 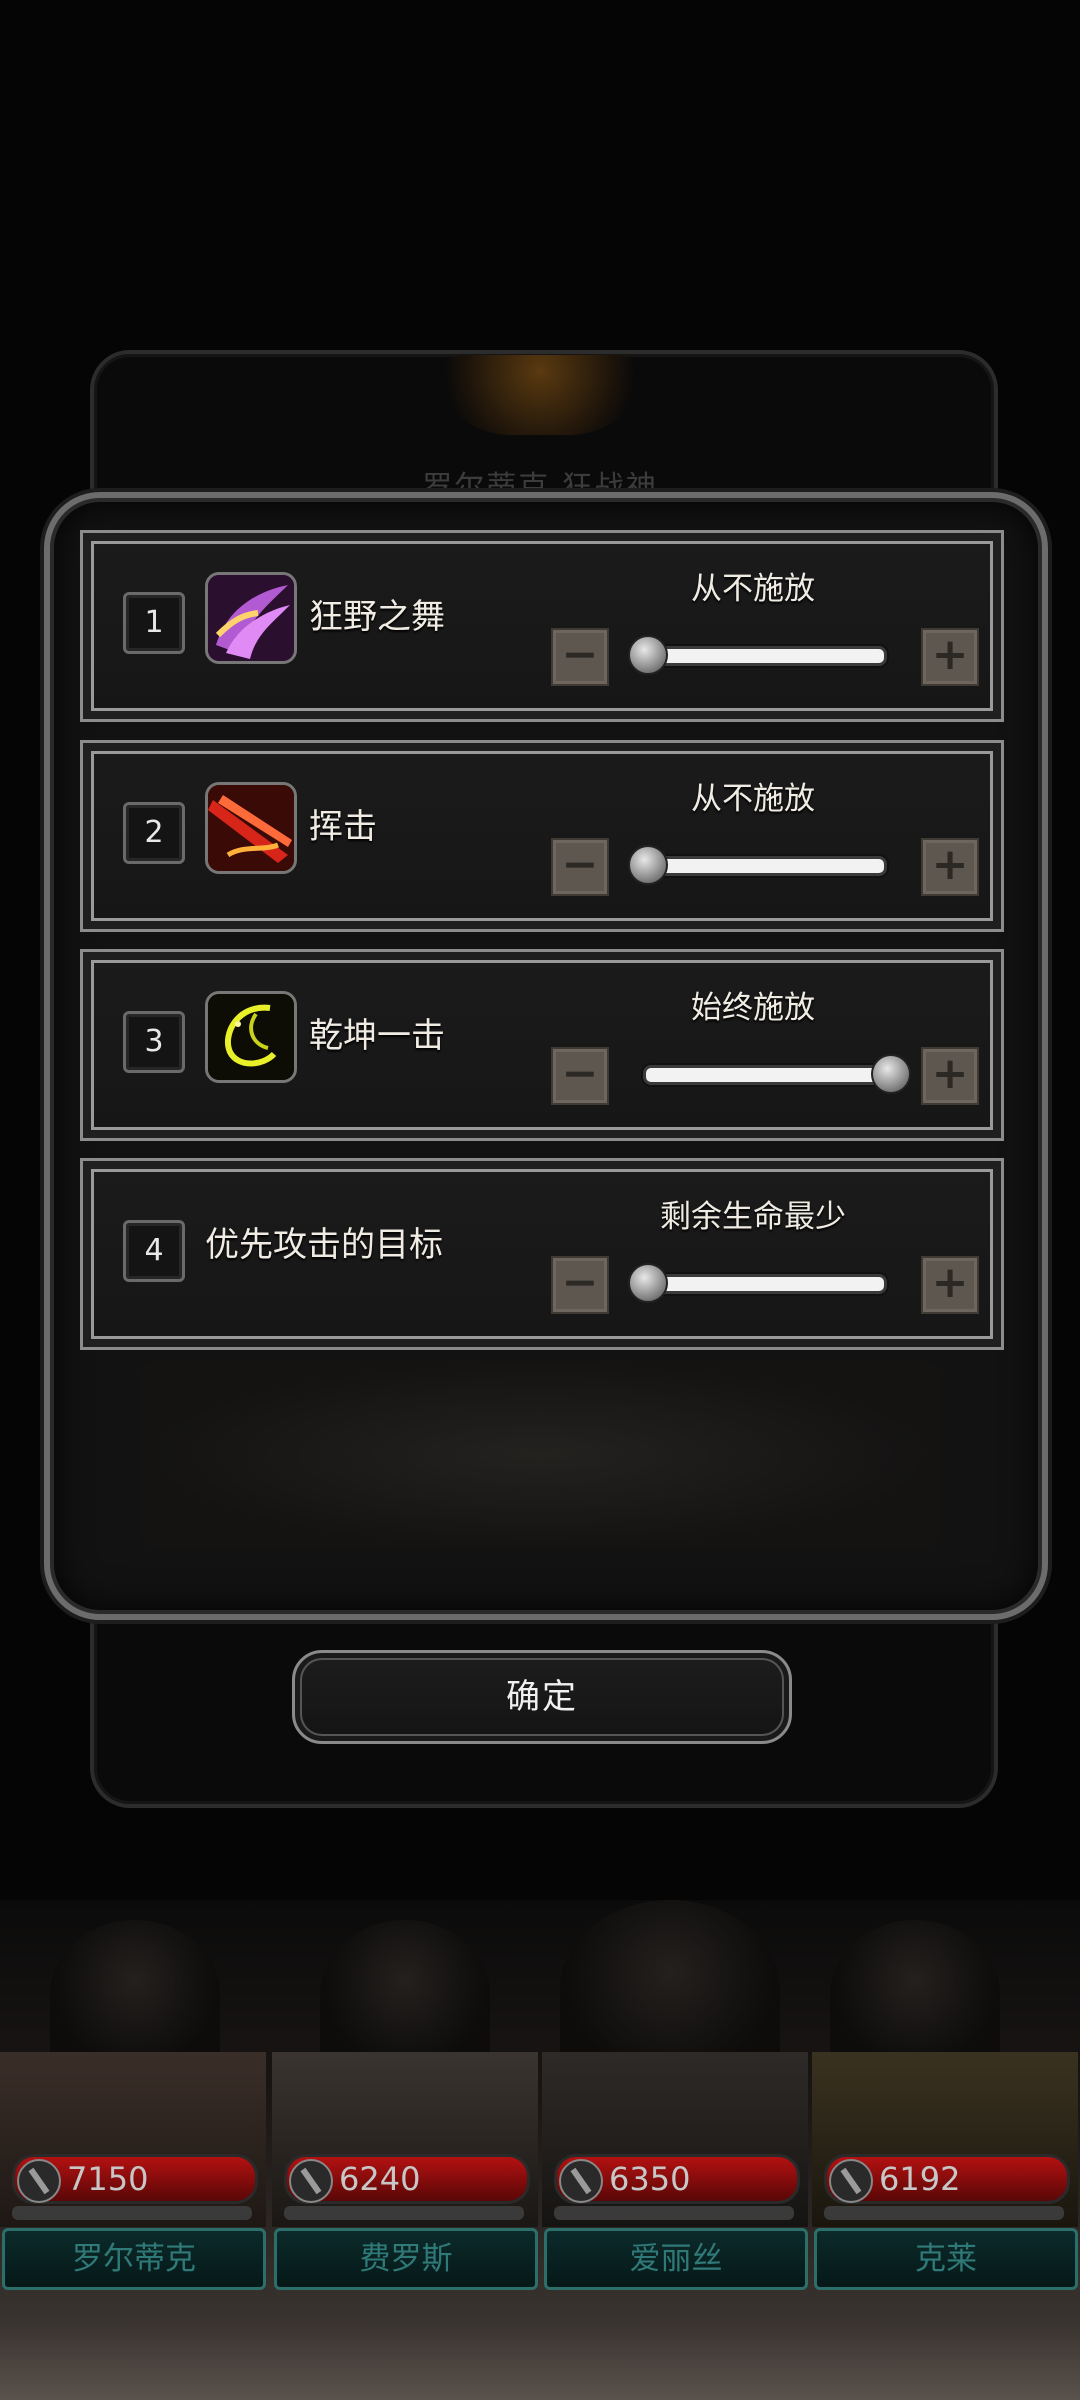 I want to click on target-setting-label: 剩余生命最少, so click(x=753, y=1217).